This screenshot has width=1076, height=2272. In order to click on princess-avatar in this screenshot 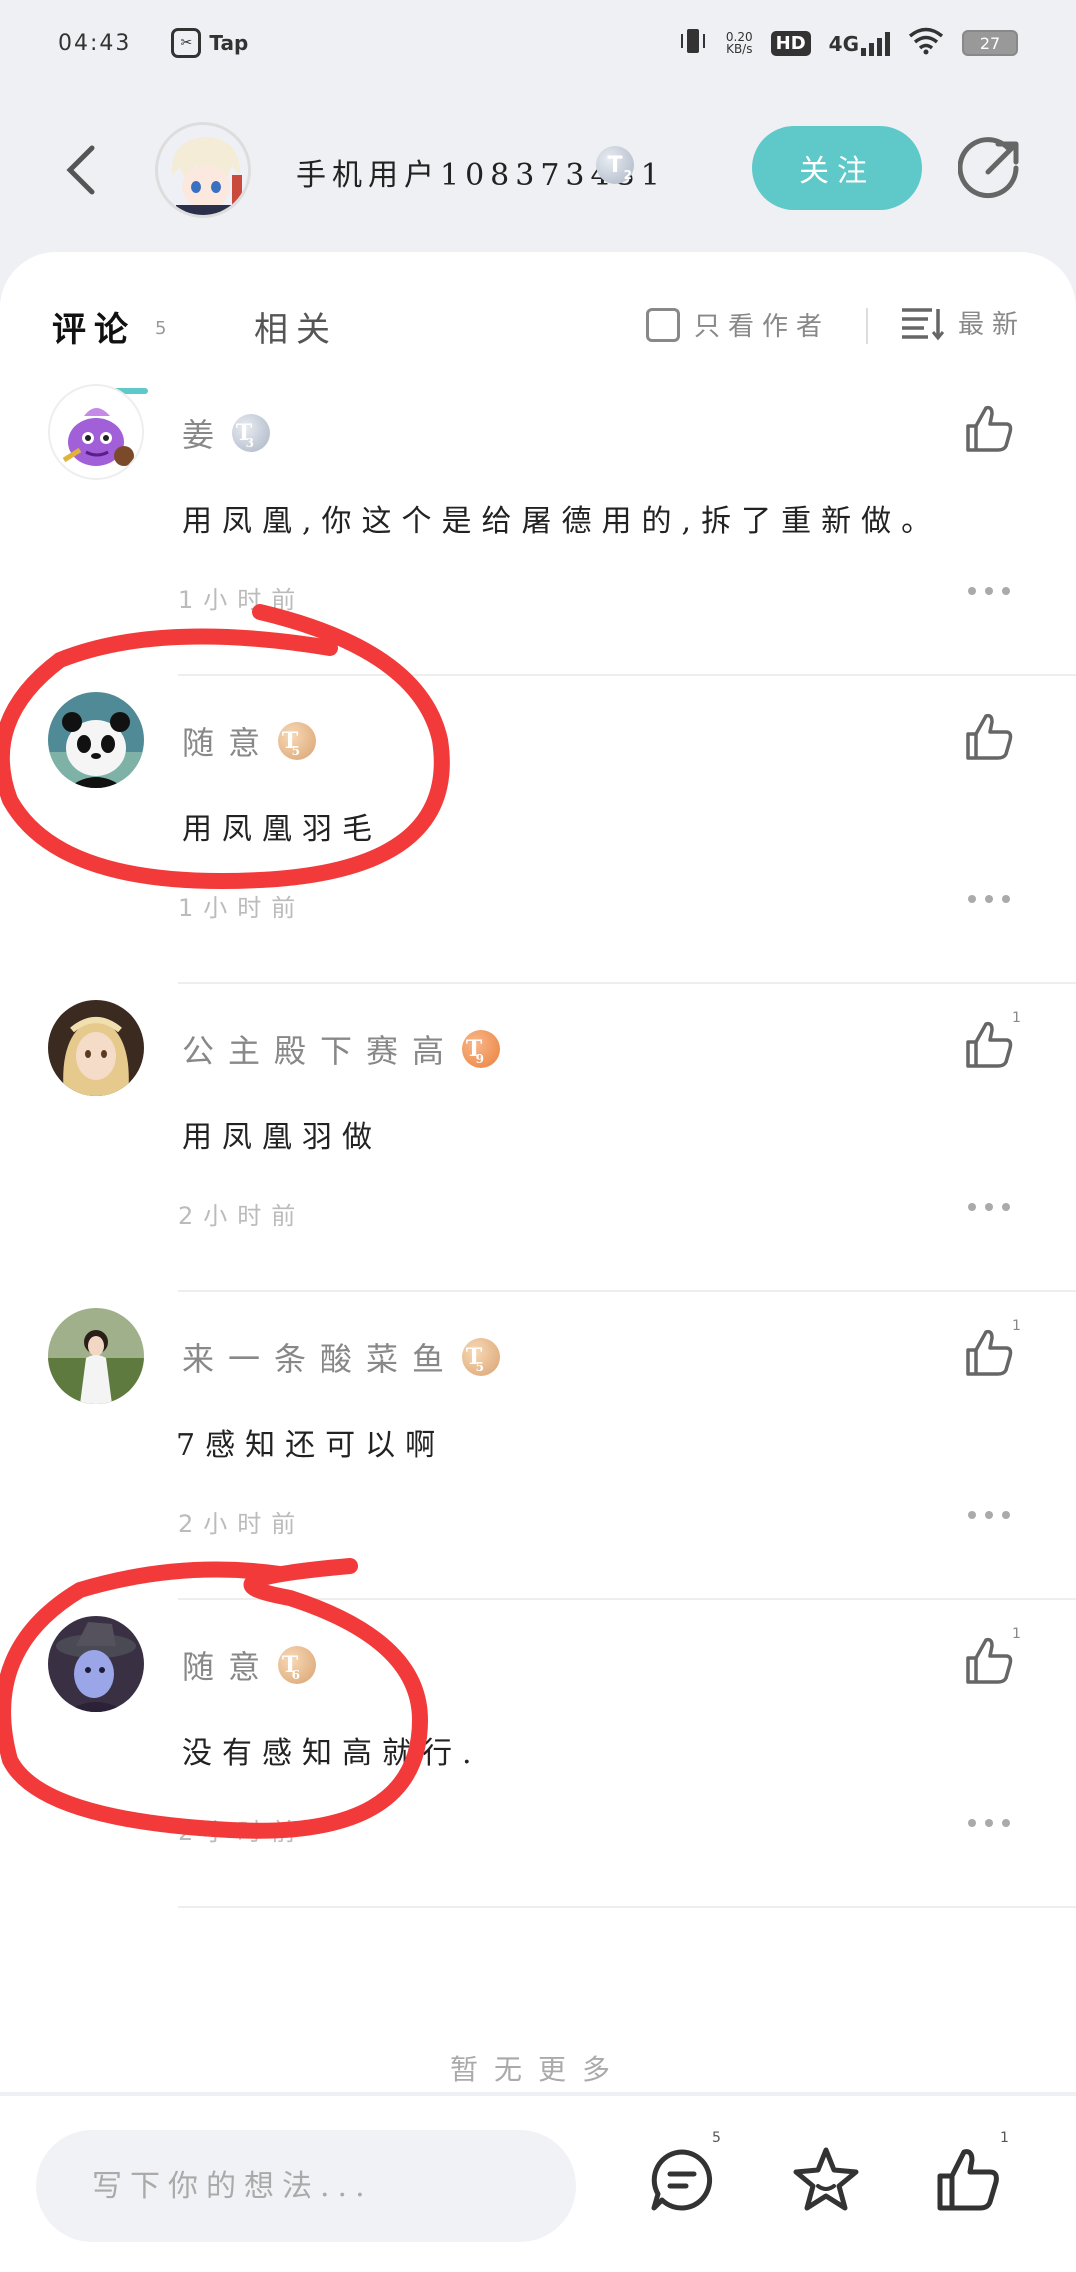, I will do `click(96, 1048)`.